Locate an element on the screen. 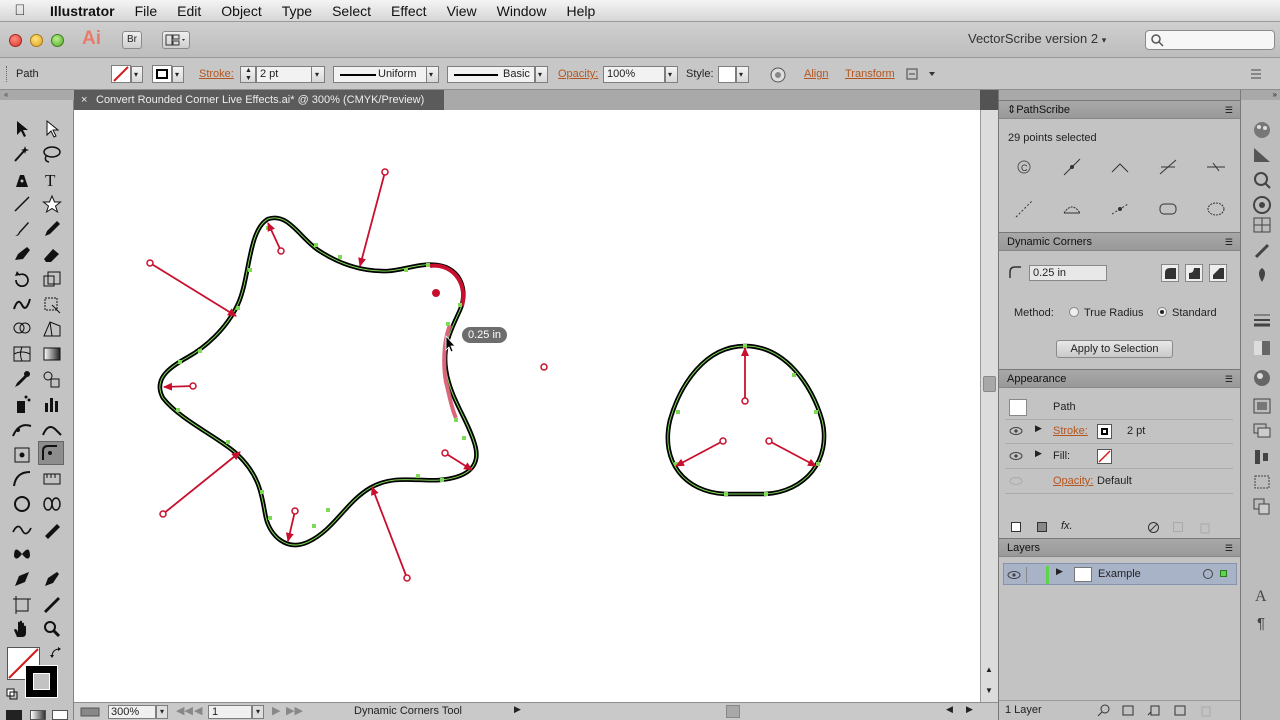 The width and height of the screenshot is (1280, 720). lasso-tool-icon is located at coordinates (52, 154).